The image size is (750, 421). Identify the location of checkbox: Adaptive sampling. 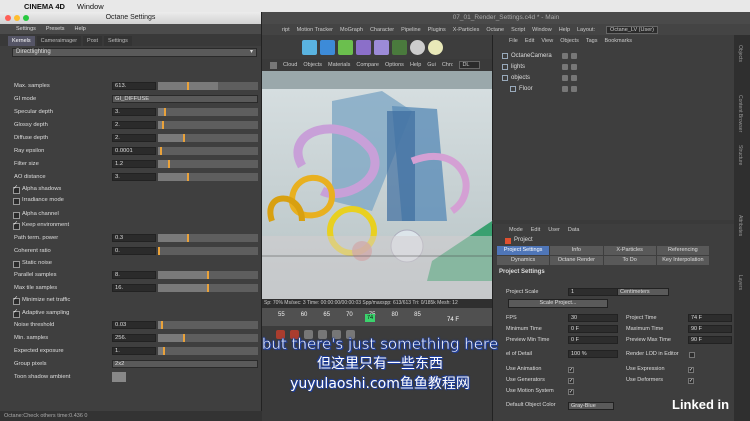
(112, 313).